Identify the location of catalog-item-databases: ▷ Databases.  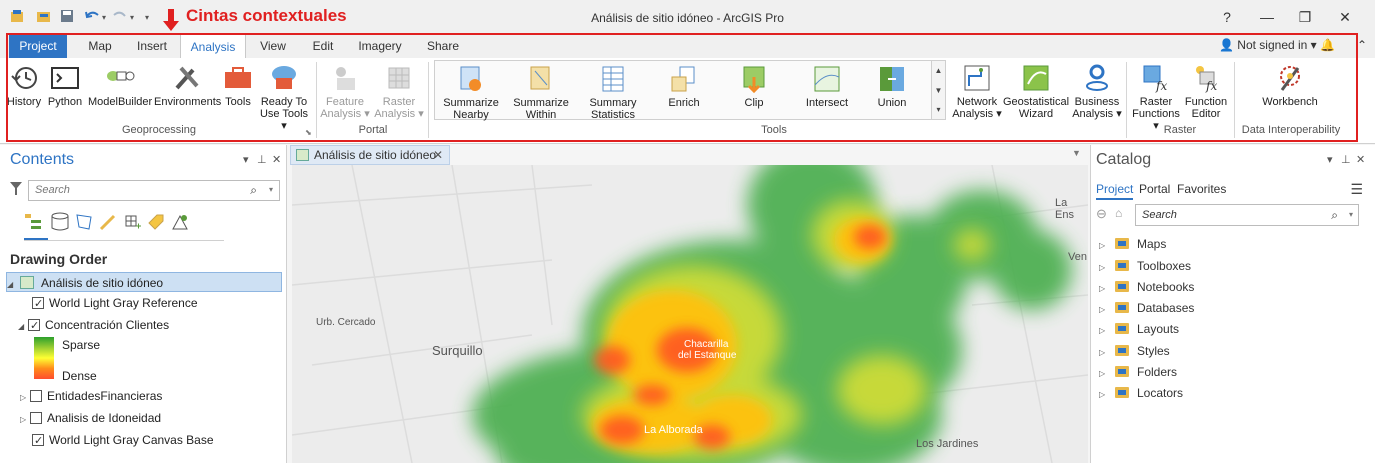
(1146, 308).